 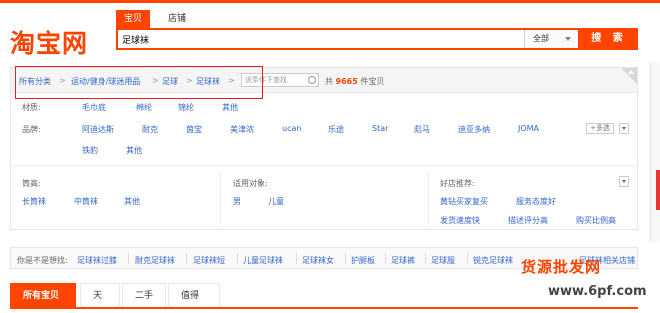 What do you see at coordinates (132, 201) in the screenshot?
I see `attr-height-value: 其他` at bounding box center [132, 201].